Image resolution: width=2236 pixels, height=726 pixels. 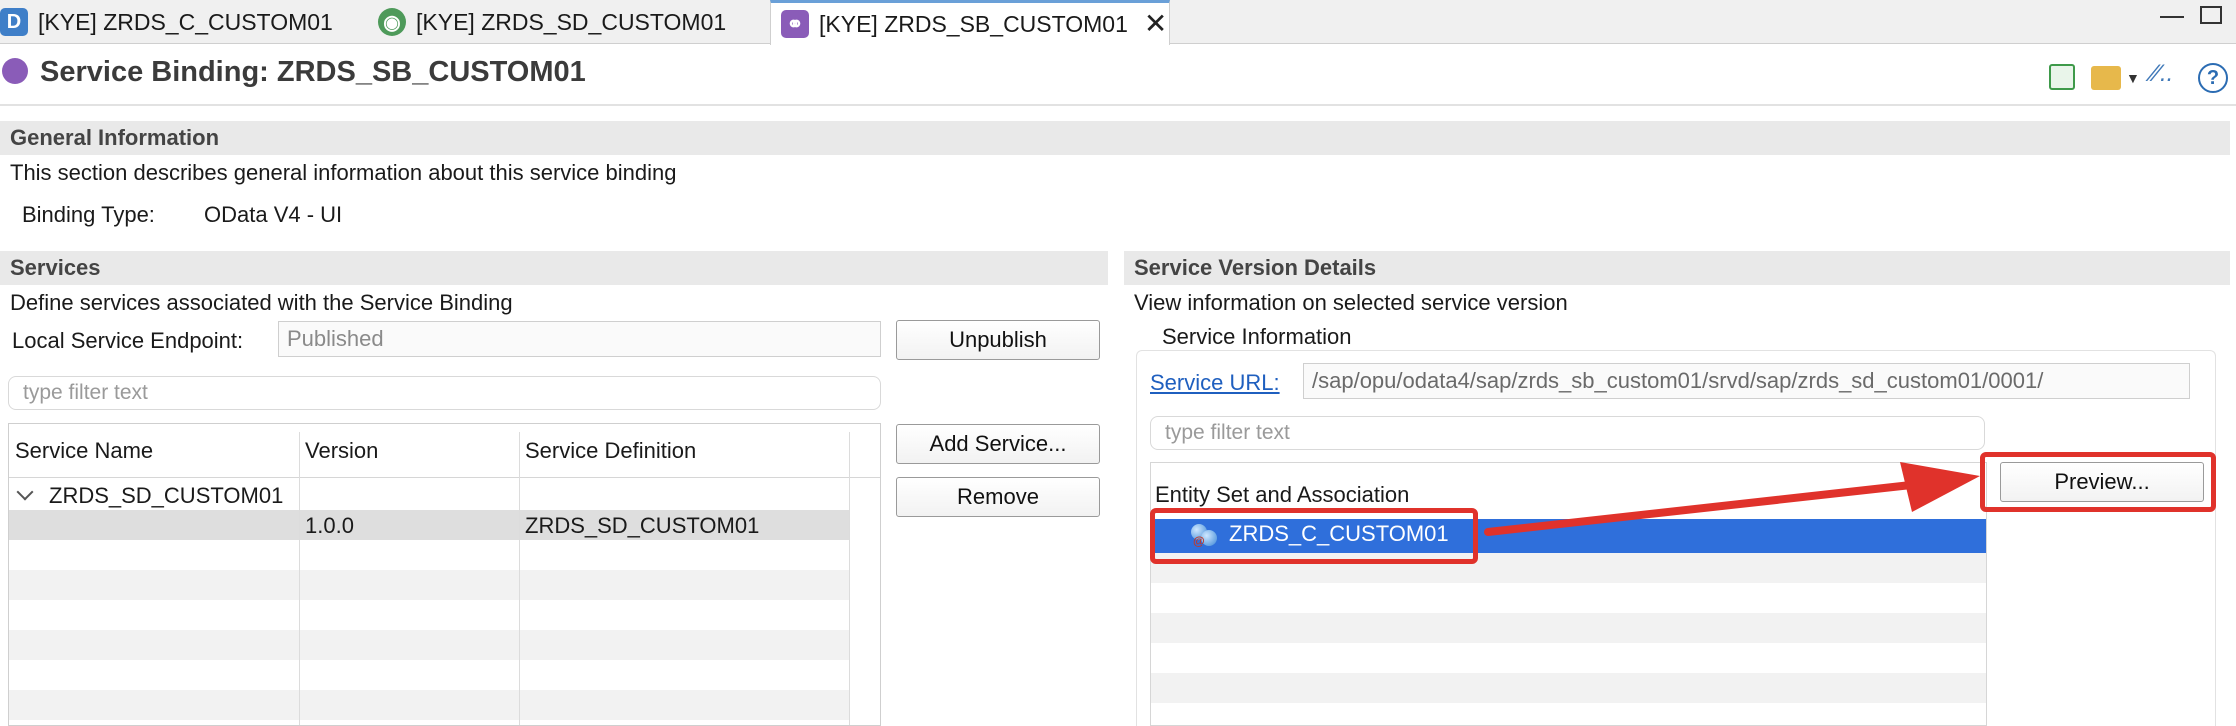 I want to click on arrow-shaft, so click(x=1704, y=508).